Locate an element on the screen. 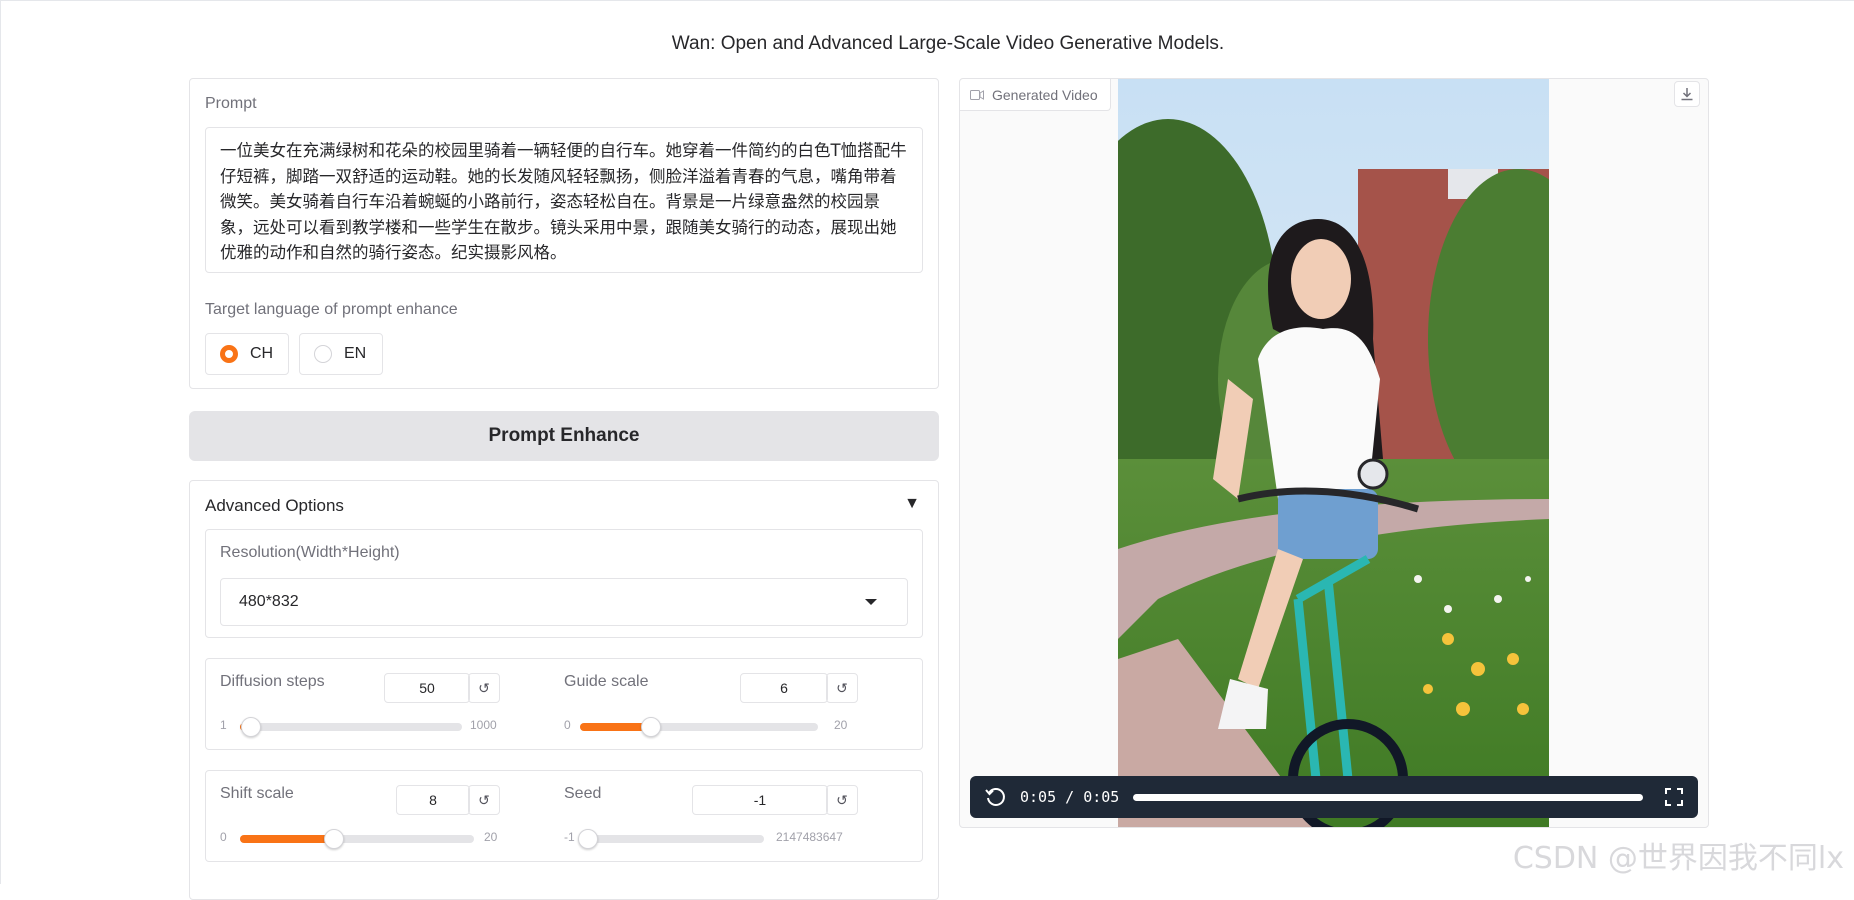  shift-scale-control: Shift scale 8 ↺ 0 20 is located at coordinates (385, 817).